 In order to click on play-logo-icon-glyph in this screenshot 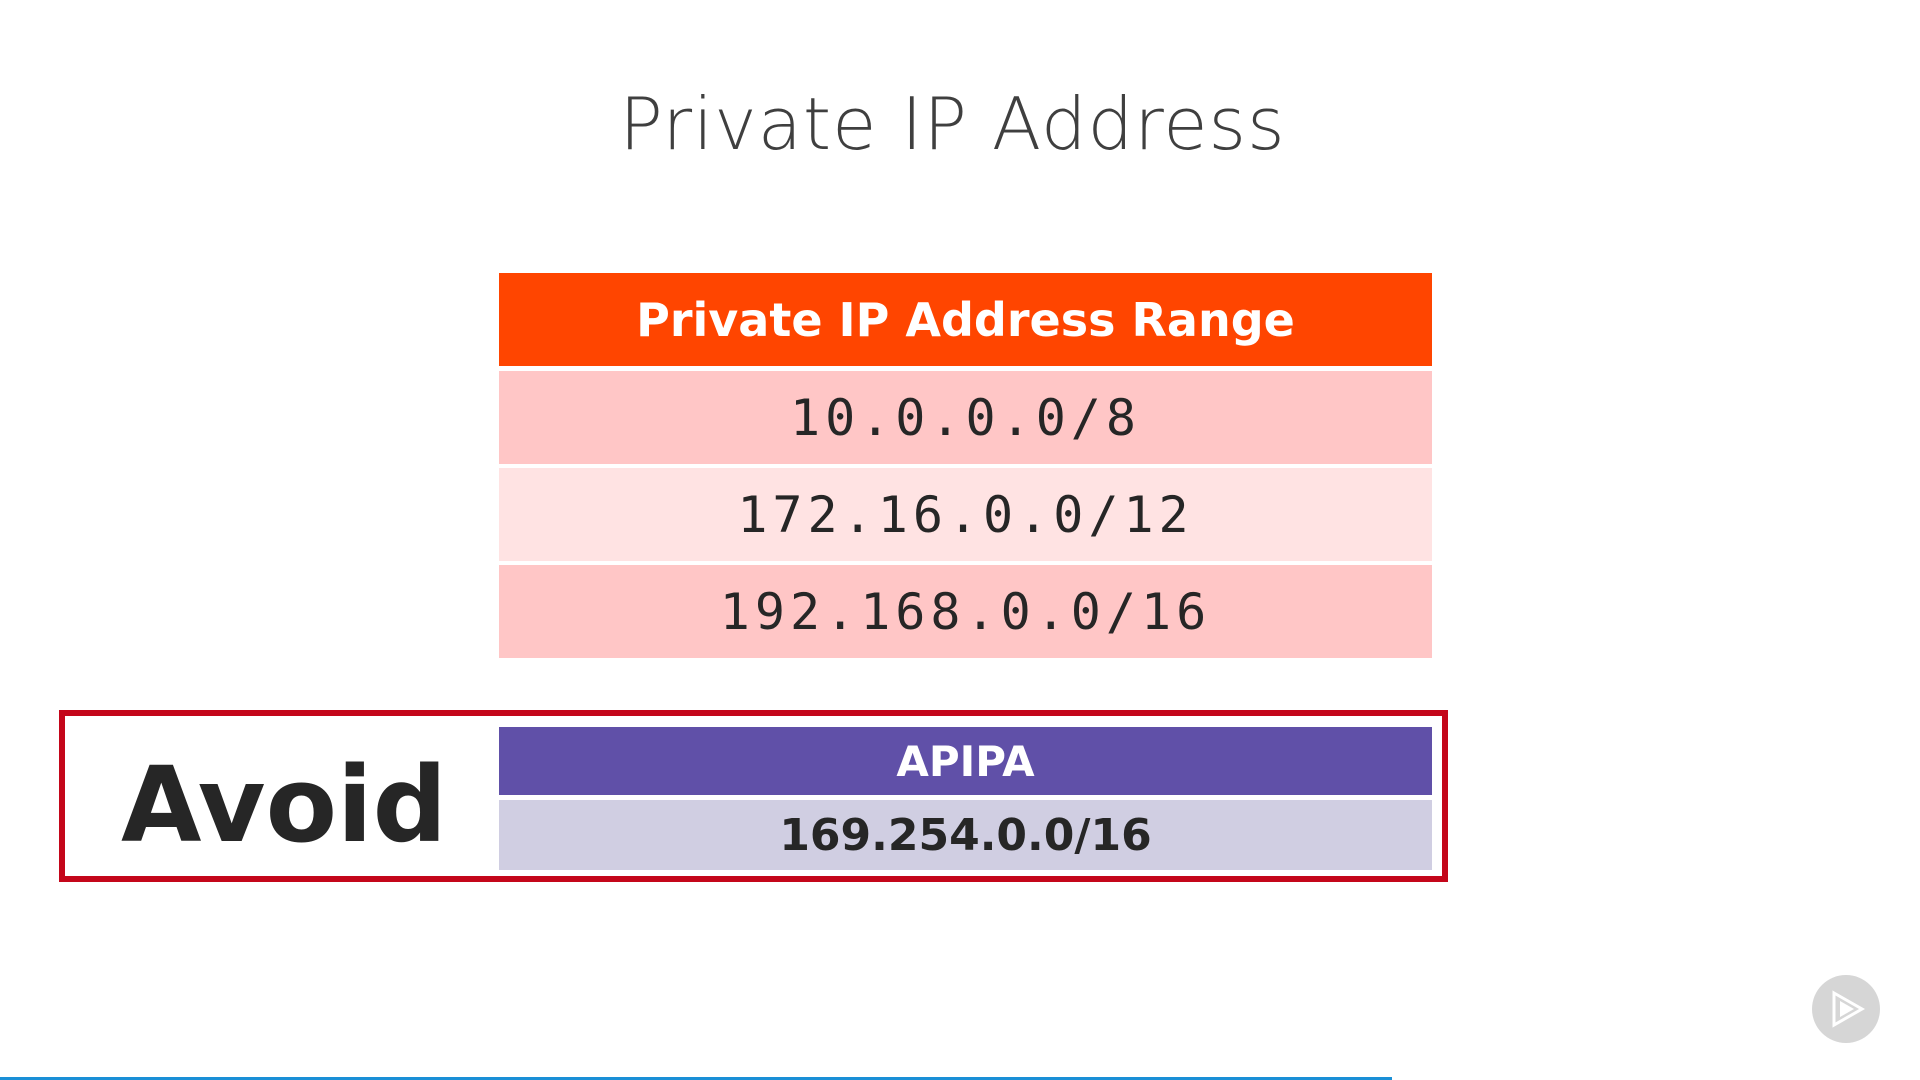, I will do `click(1849, 1009)`.